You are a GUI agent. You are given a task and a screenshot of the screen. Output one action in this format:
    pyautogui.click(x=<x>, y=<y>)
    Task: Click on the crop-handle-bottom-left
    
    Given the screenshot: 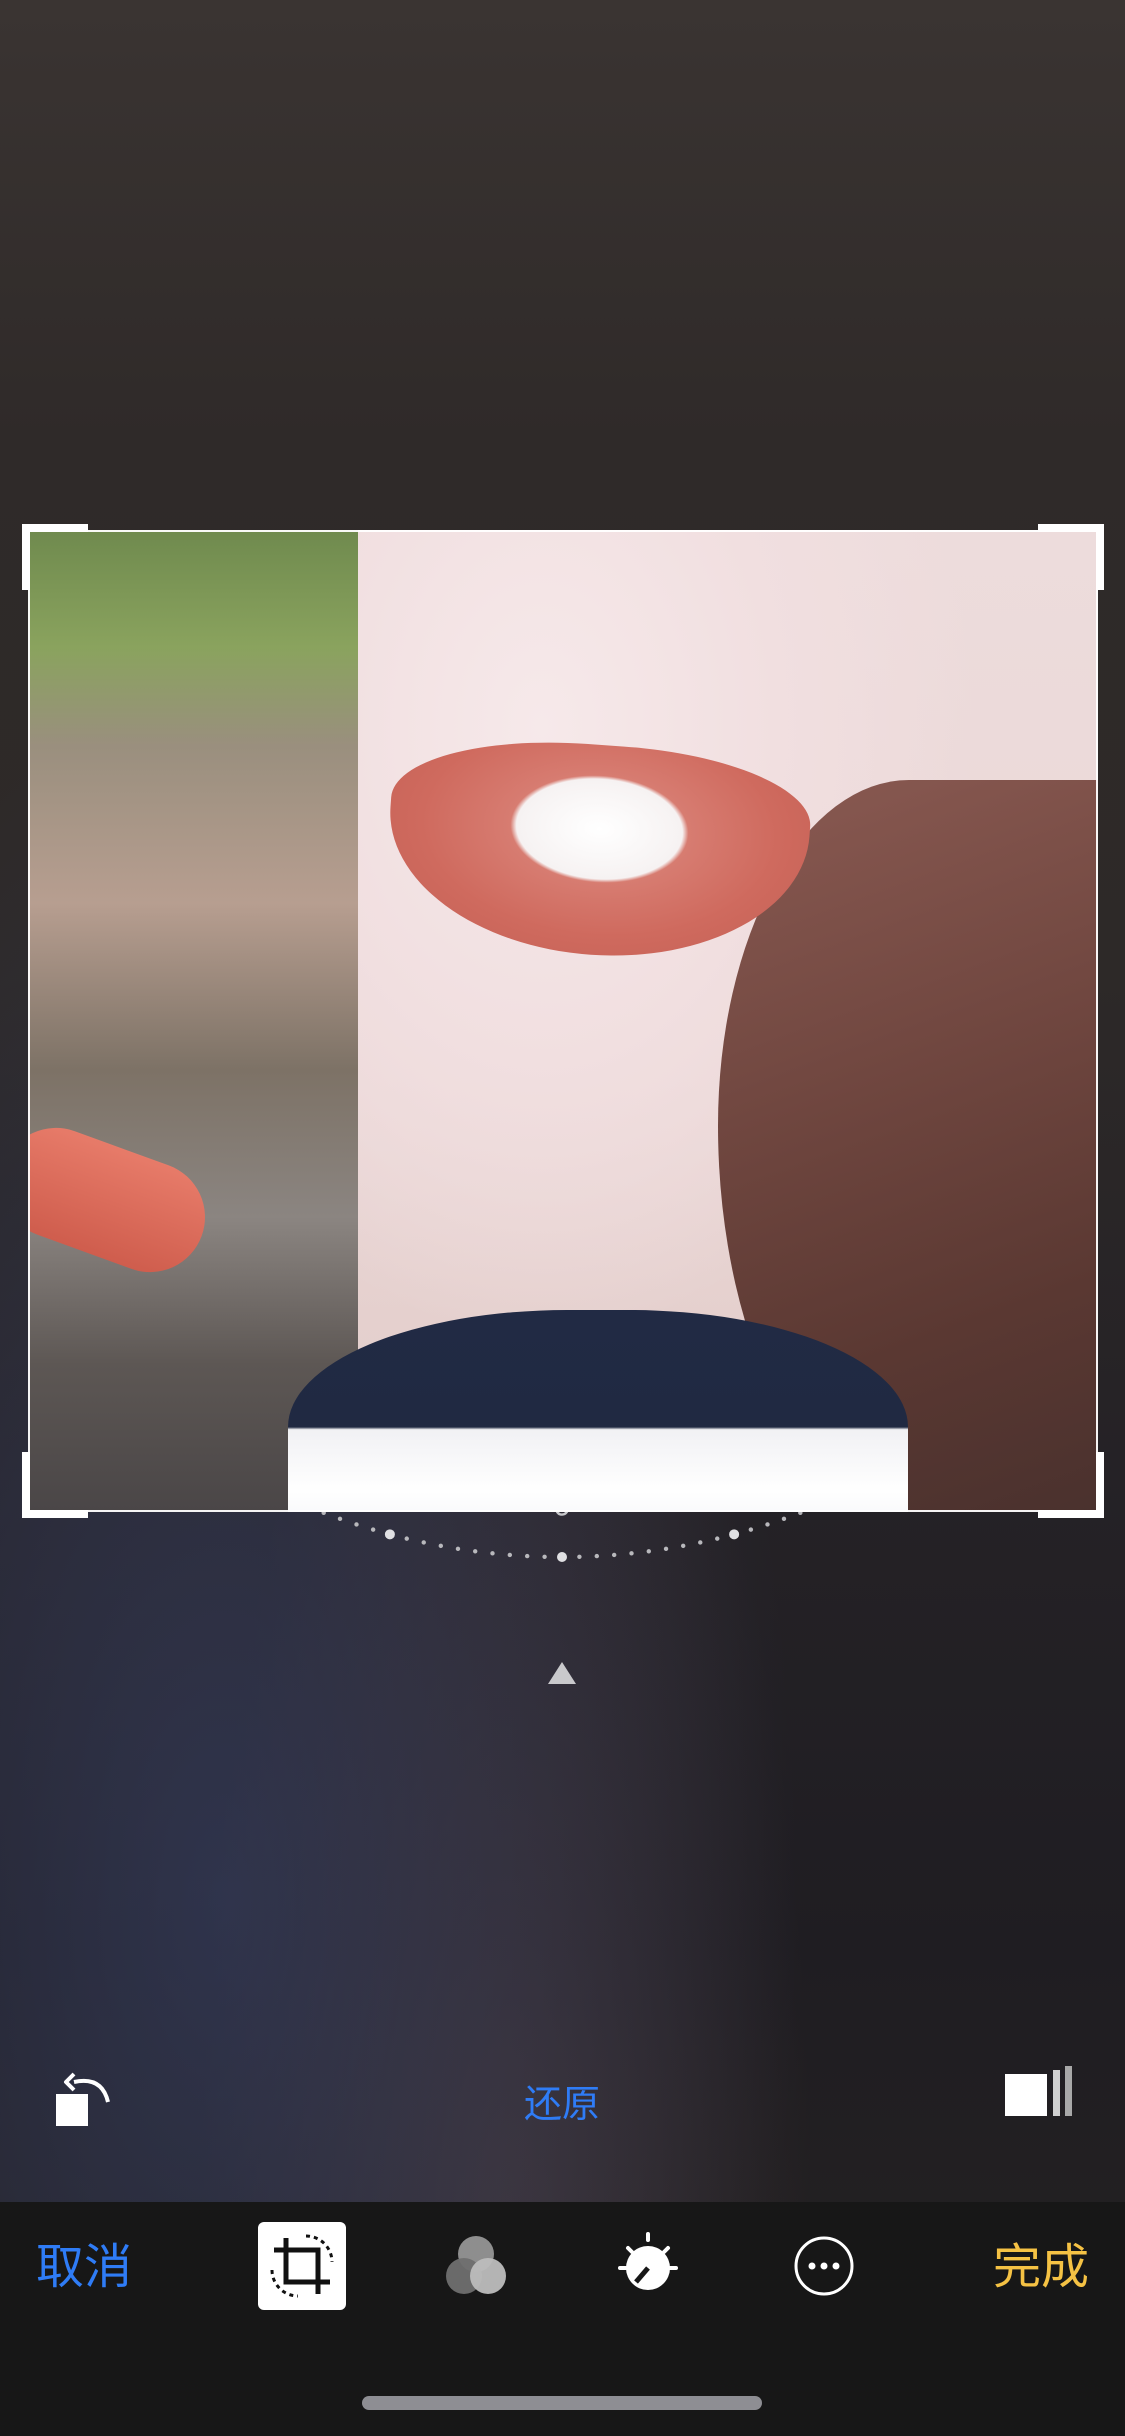 What is the action you would take?
    pyautogui.click(x=55, y=1485)
    